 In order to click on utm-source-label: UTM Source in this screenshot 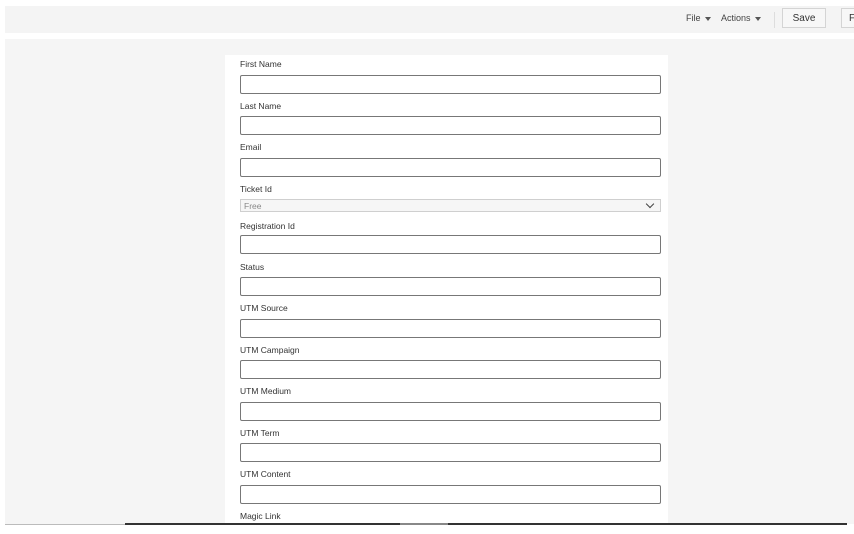, I will do `click(264, 308)`.